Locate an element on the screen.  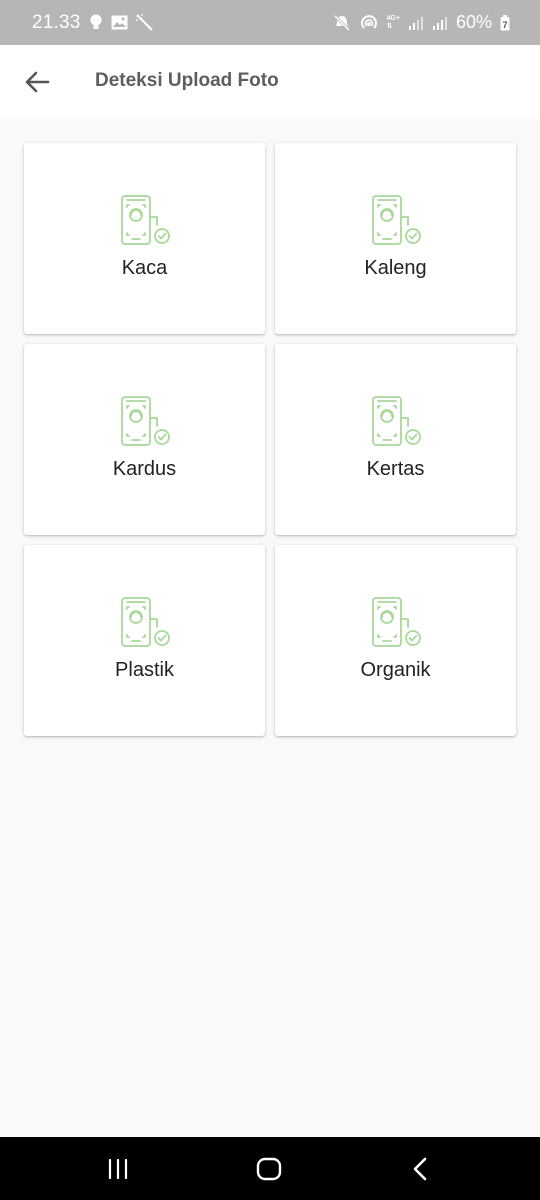
category-label: Kertas is located at coordinates (395, 469).